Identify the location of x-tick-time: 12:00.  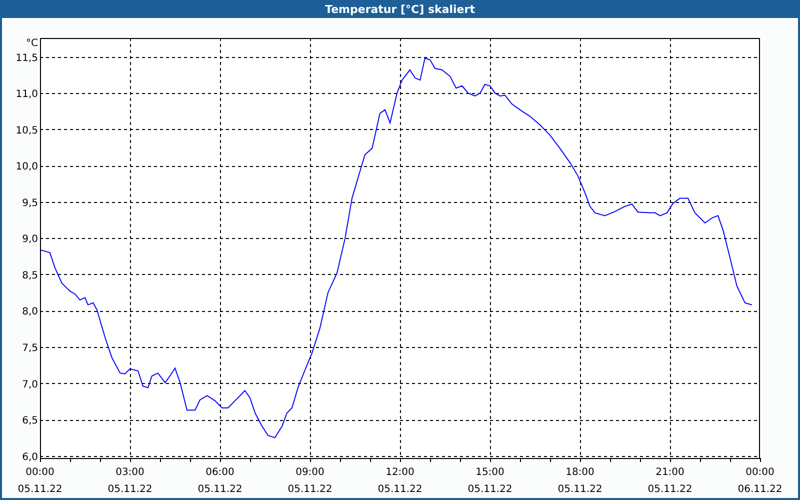
(400, 472).